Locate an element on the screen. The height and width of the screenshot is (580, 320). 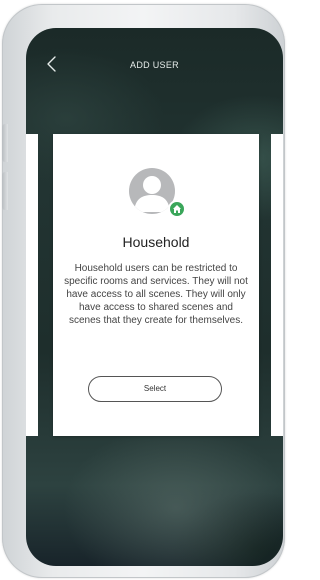
select-button: Select is located at coordinates (155, 389).